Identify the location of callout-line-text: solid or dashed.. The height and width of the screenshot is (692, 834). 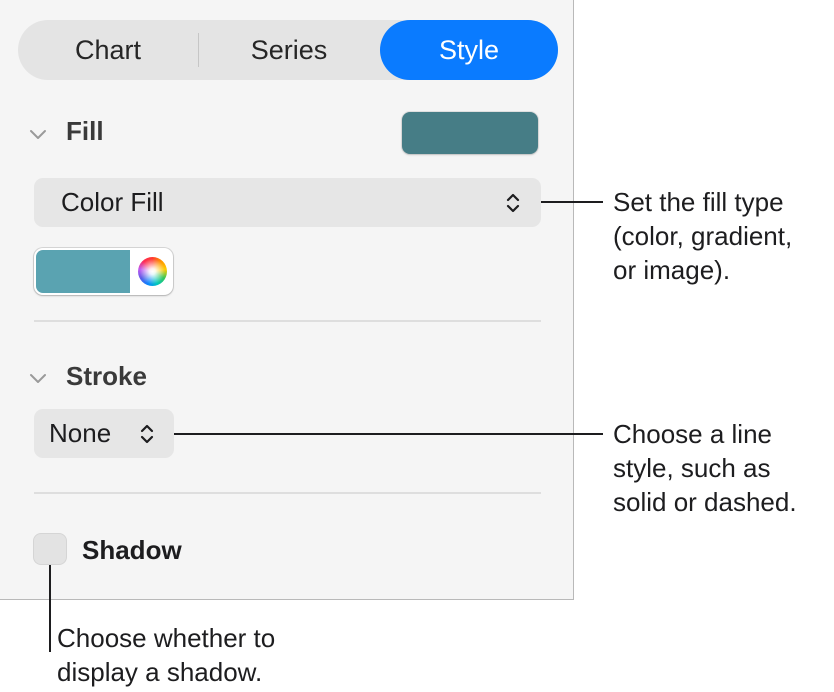
(705, 502).